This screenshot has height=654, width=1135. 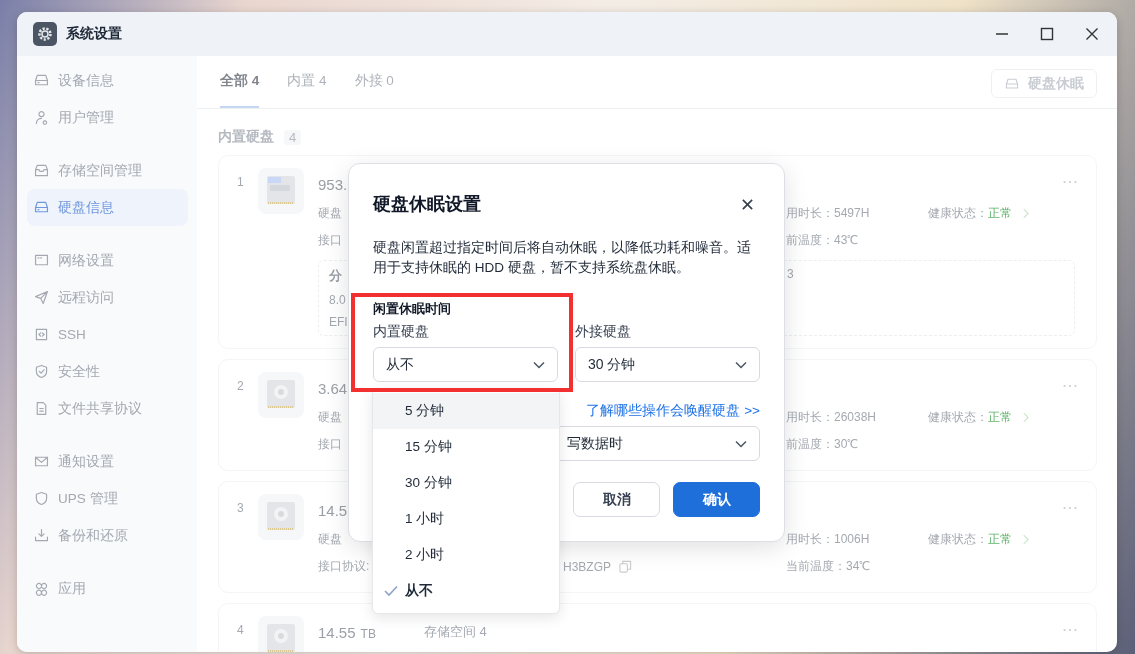 I want to click on field-label: 内置硬盘, so click(x=401, y=332).